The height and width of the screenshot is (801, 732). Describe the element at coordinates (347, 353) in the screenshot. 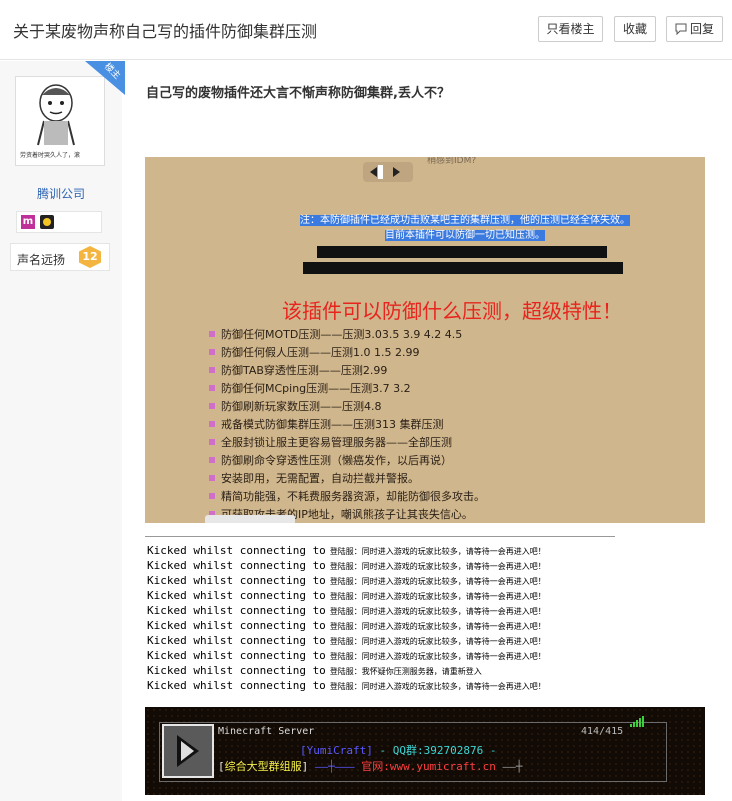

I see `feature-item: 防御任何假人压测——压测1.0 1.5 2.99` at that location.